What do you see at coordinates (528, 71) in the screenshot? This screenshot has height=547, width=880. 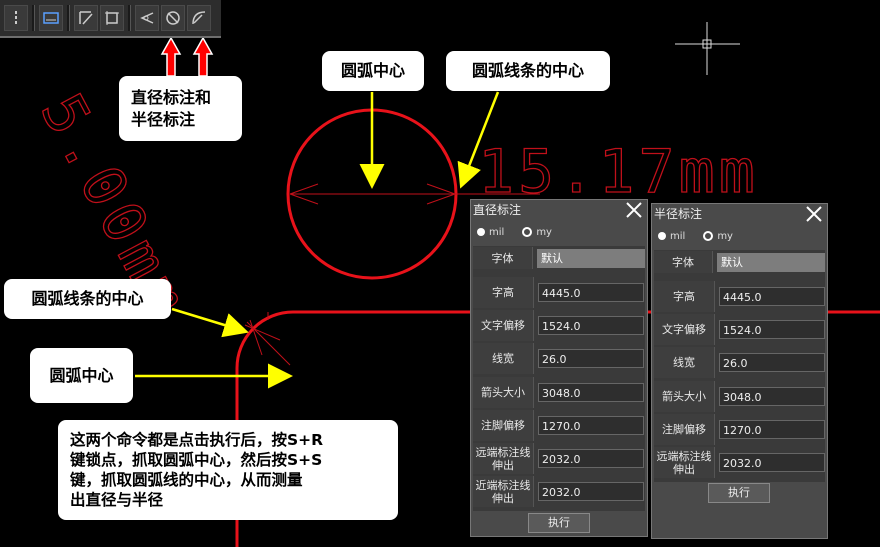 I see `callout-arc-line-center-top: 圆弧线条的中心` at bounding box center [528, 71].